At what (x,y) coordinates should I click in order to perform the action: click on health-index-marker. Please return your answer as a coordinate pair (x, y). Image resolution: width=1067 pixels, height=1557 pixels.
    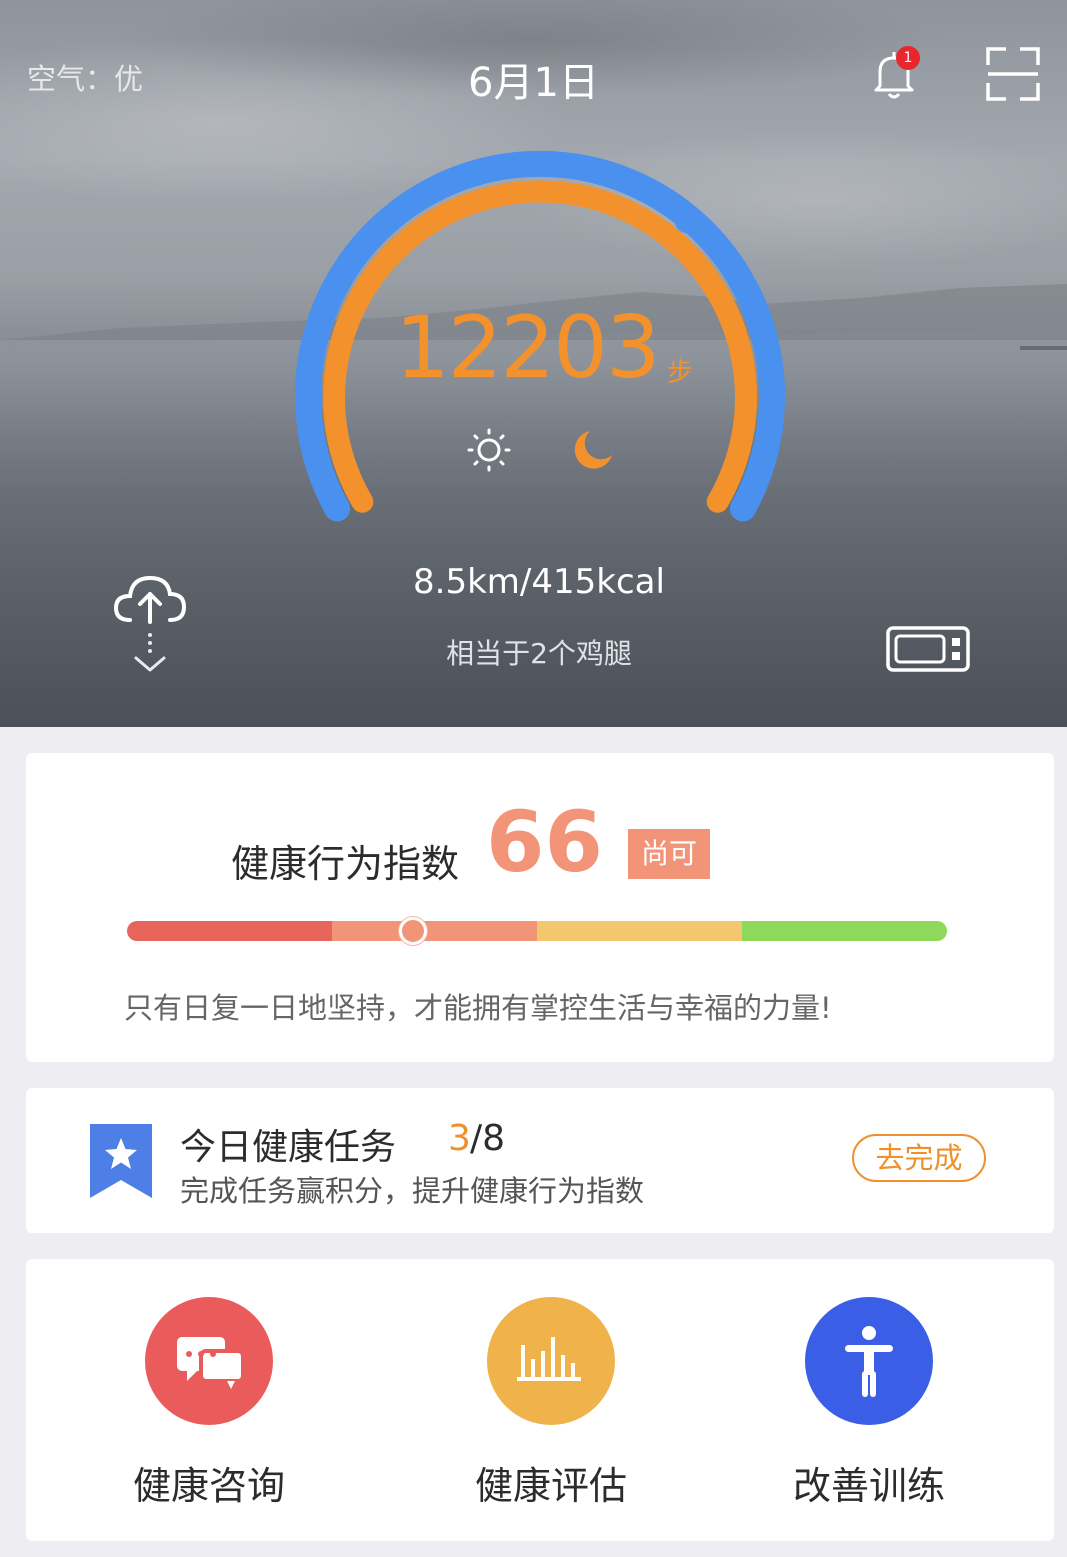
    Looking at the image, I should click on (413, 931).